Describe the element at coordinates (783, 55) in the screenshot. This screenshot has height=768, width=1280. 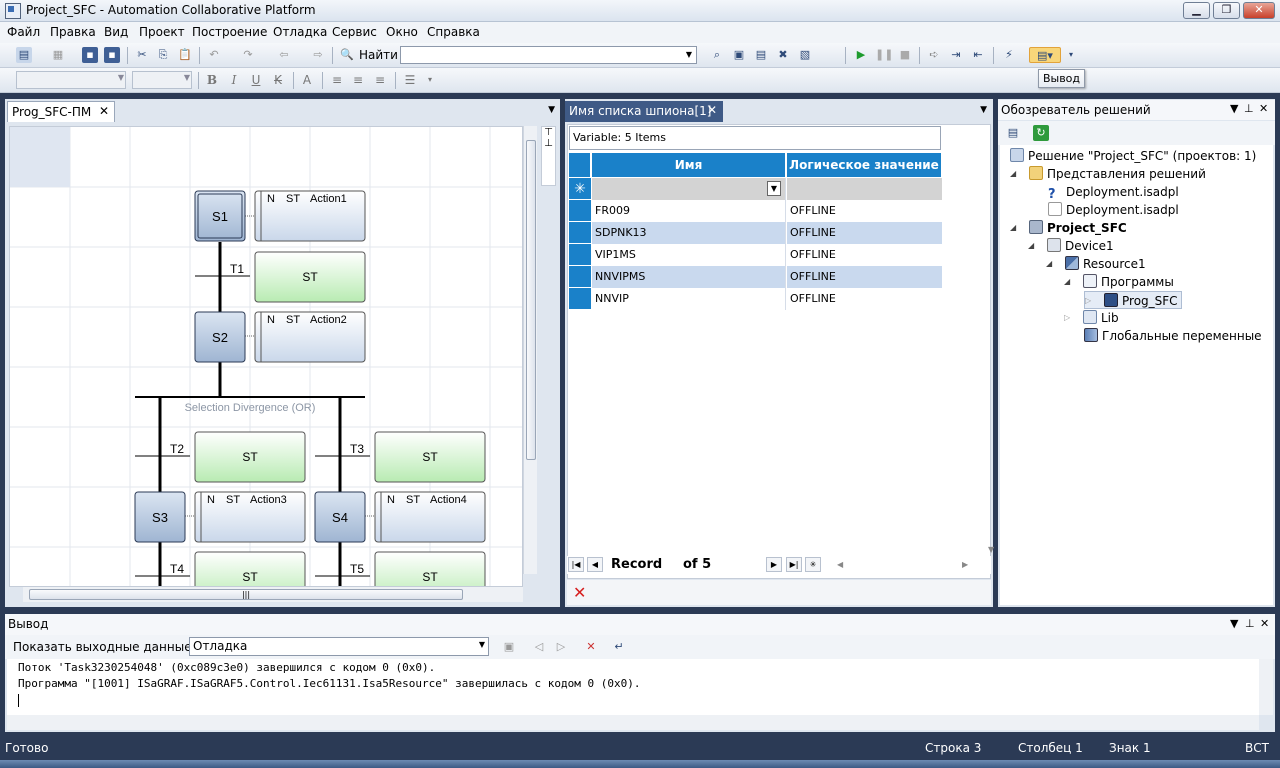
I see `toolbox-icon: ✖` at that location.